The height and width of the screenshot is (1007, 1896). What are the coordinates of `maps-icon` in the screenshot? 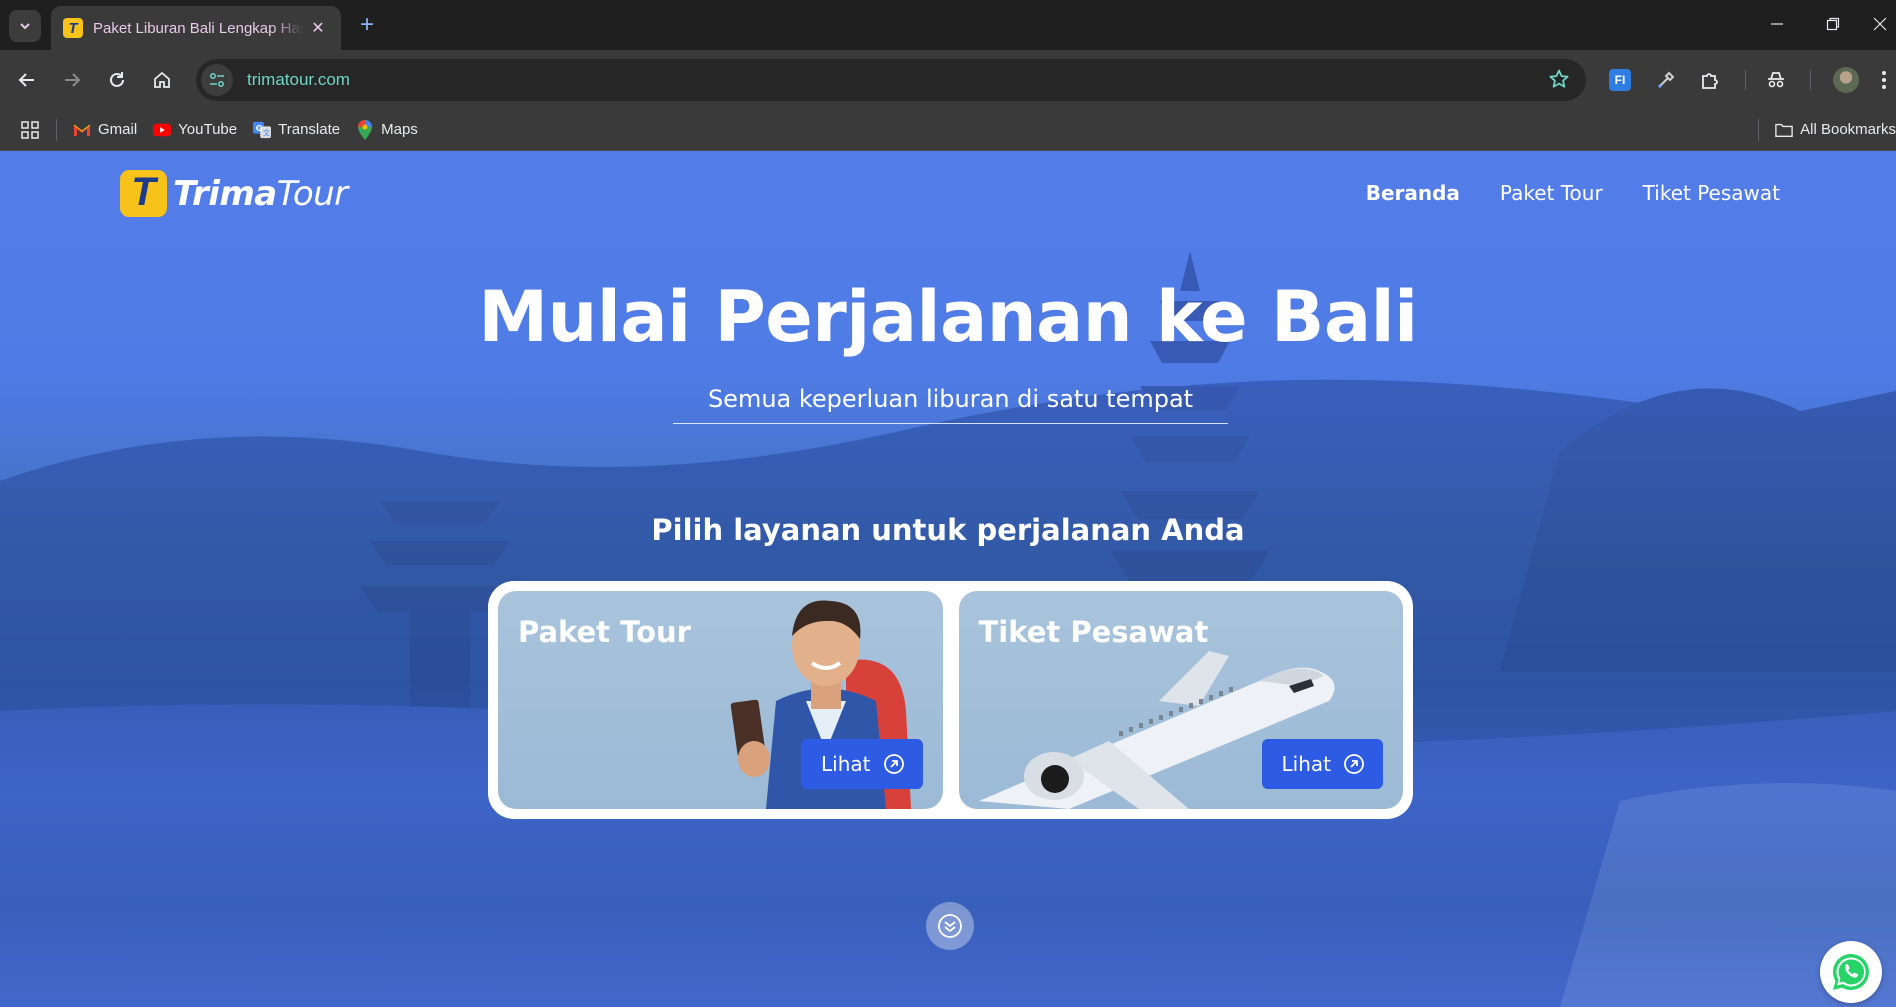 It's located at (365, 129).